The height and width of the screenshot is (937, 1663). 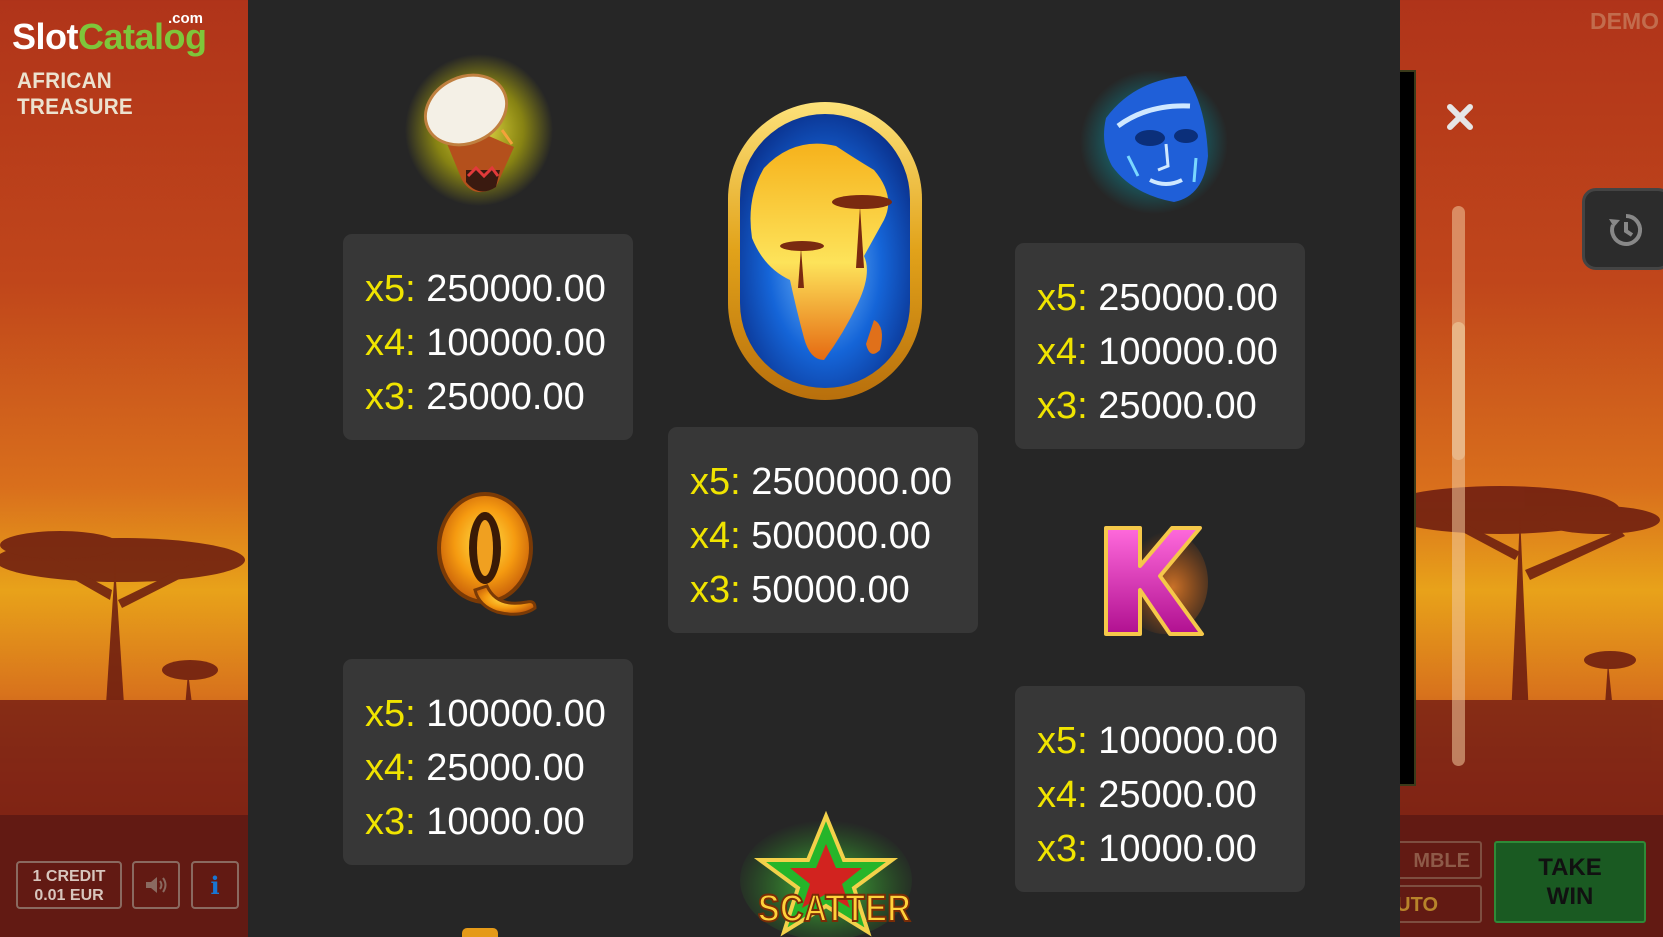 I want to click on game-title: AFRICAN TREASURE, so click(x=75, y=93).